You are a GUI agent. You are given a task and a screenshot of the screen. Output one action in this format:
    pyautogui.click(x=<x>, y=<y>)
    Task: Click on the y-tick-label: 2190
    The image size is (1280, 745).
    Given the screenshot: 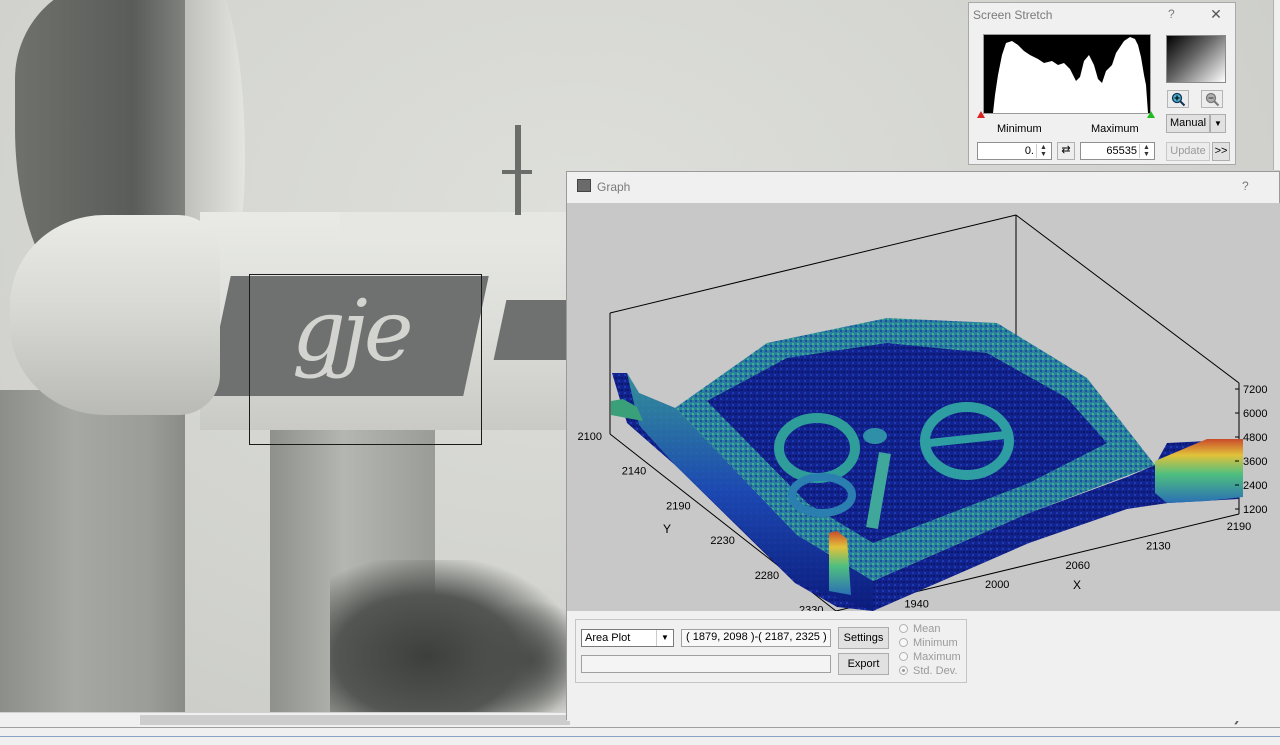 What is the action you would take?
    pyautogui.click(x=678, y=506)
    